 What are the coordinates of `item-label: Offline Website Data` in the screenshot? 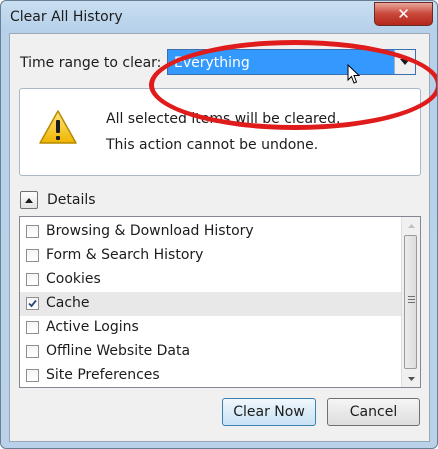 It's located at (118, 351).